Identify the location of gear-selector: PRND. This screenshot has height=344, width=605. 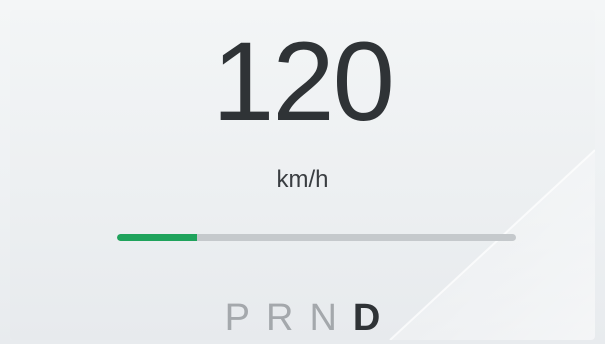
(302, 318).